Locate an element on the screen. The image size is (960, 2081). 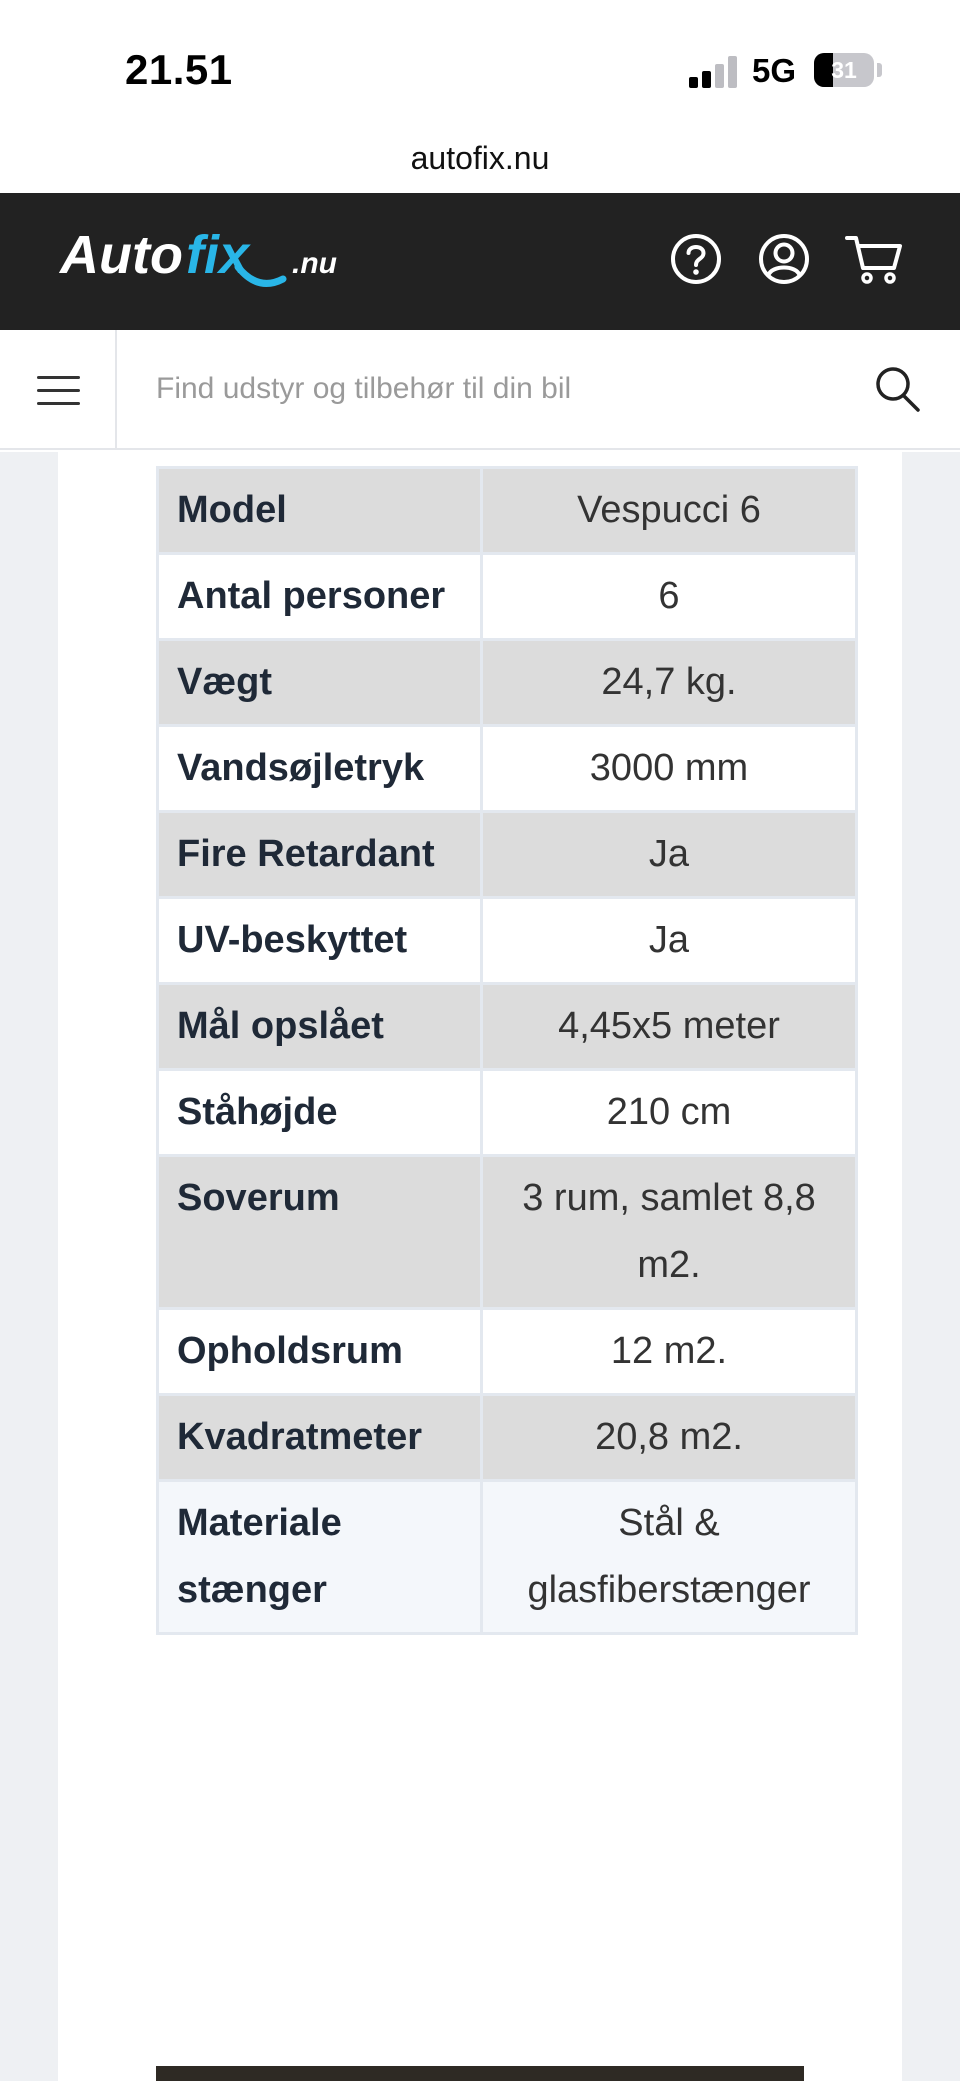
status-time: 21.51 is located at coordinates (179, 69).